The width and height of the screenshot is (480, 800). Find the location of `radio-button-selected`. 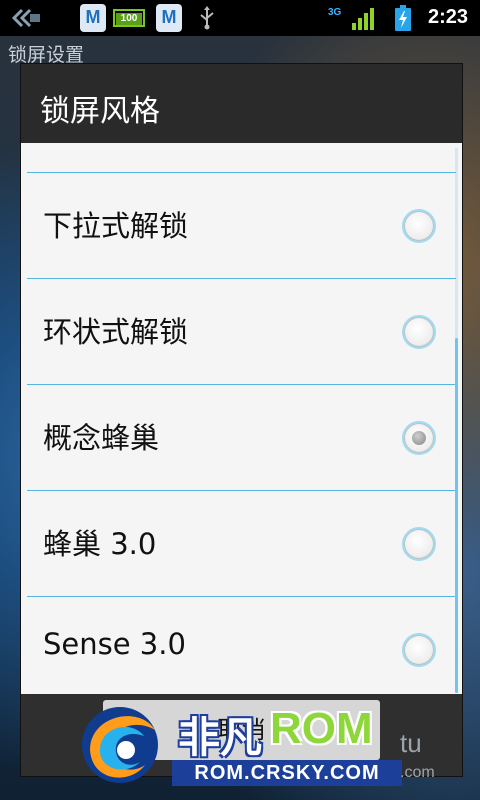

radio-button-selected is located at coordinates (419, 438).